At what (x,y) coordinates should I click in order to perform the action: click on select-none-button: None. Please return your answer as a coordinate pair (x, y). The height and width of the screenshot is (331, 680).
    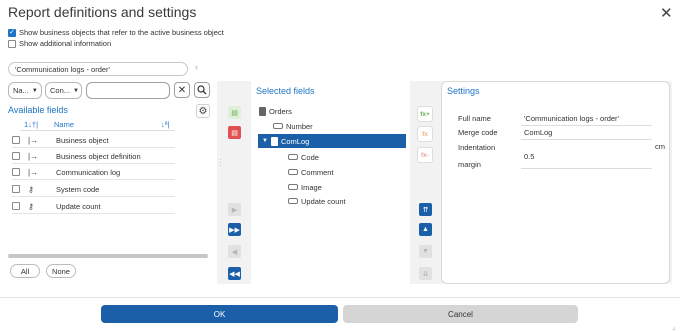
    Looking at the image, I should click on (61, 271).